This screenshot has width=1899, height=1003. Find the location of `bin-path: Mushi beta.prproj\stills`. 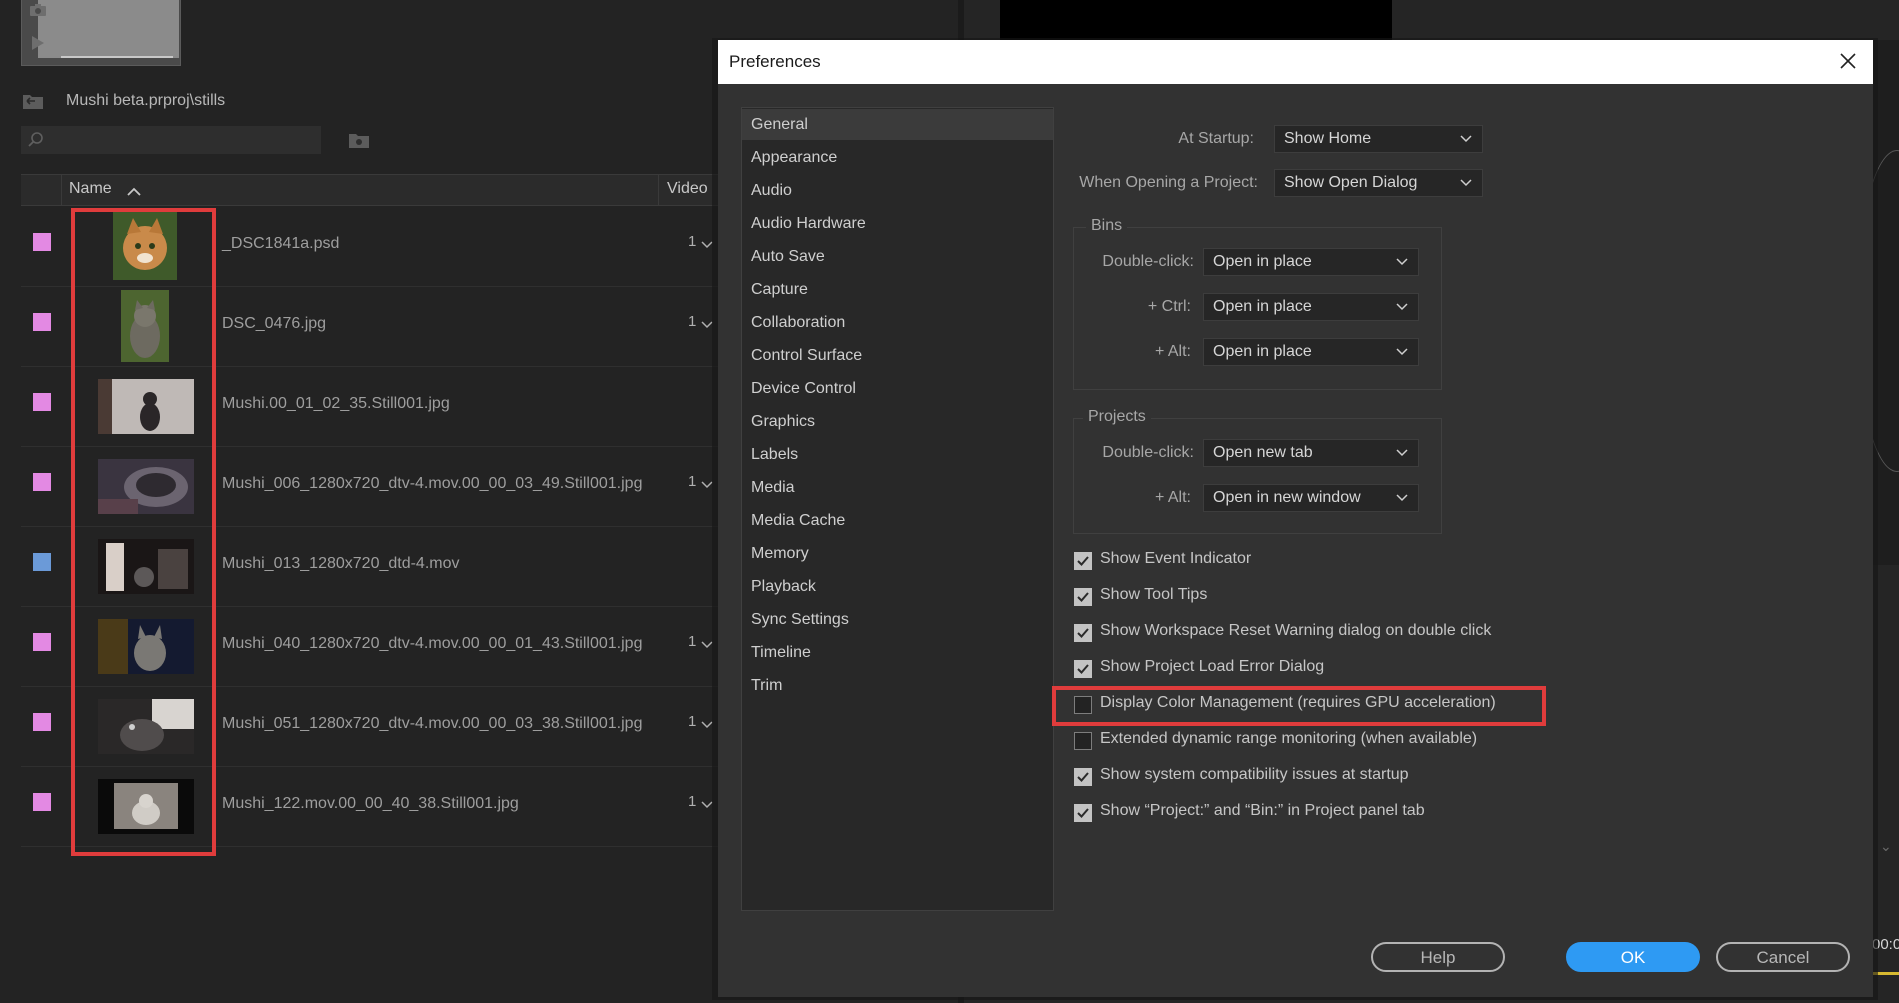

bin-path: Mushi beta.prproj\stills is located at coordinates (146, 100).